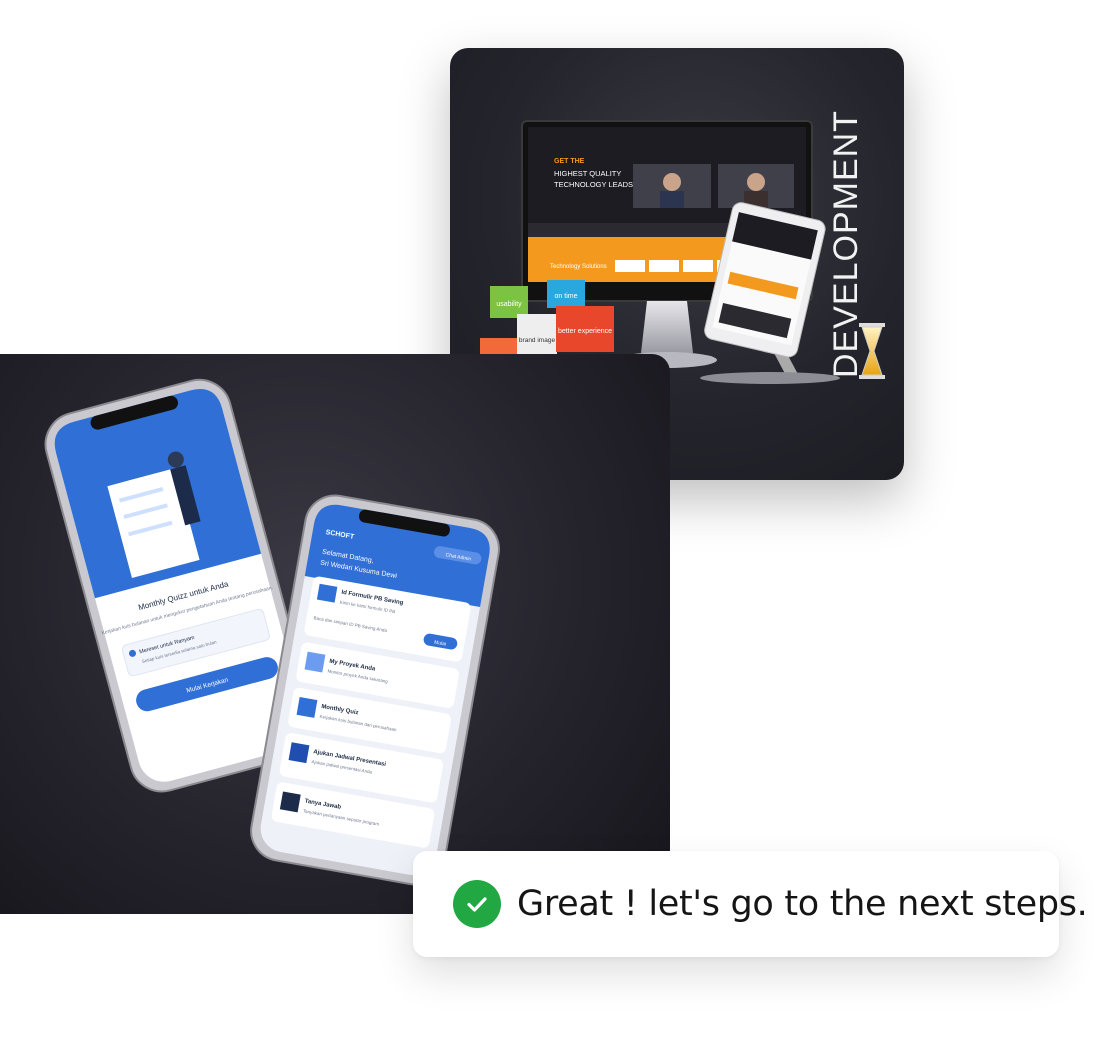 Image resolution: width=1120 pixels, height=1038 pixels. What do you see at coordinates (802, 904) in the screenshot?
I see `toast-message: Great ! let's go to the next steps.` at bounding box center [802, 904].